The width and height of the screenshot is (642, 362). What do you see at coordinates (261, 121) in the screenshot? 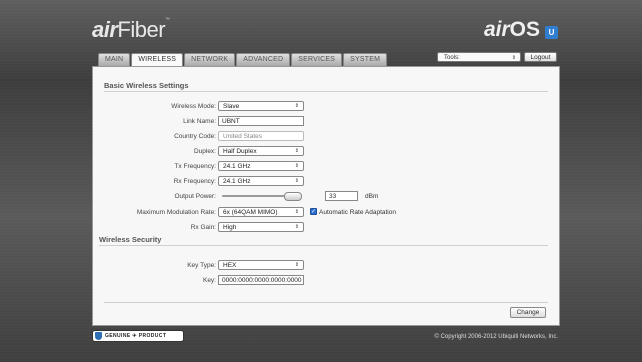
I see `link-name-input: UBNT` at bounding box center [261, 121].